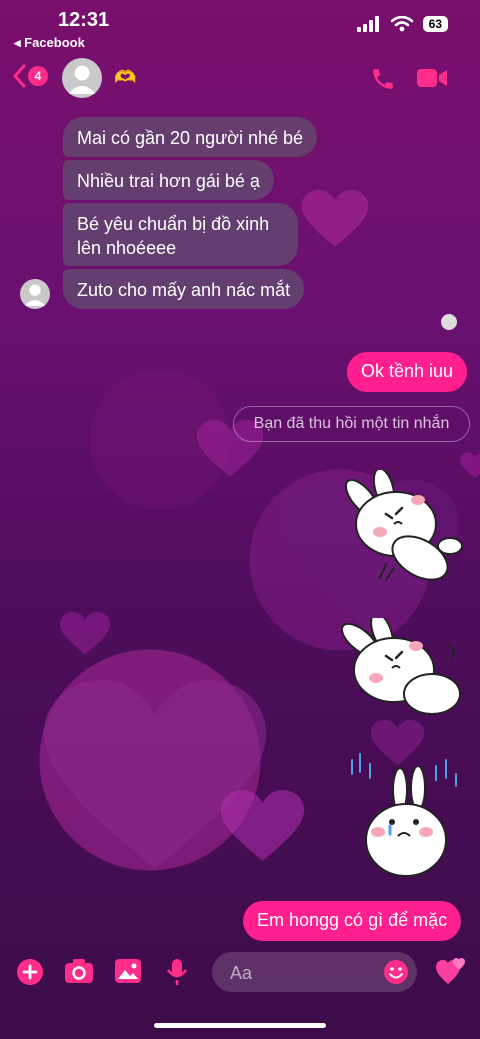  What do you see at coordinates (84, 20) in the screenshot?
I see `status-time: 12:31` at bounding box center [84, 20].